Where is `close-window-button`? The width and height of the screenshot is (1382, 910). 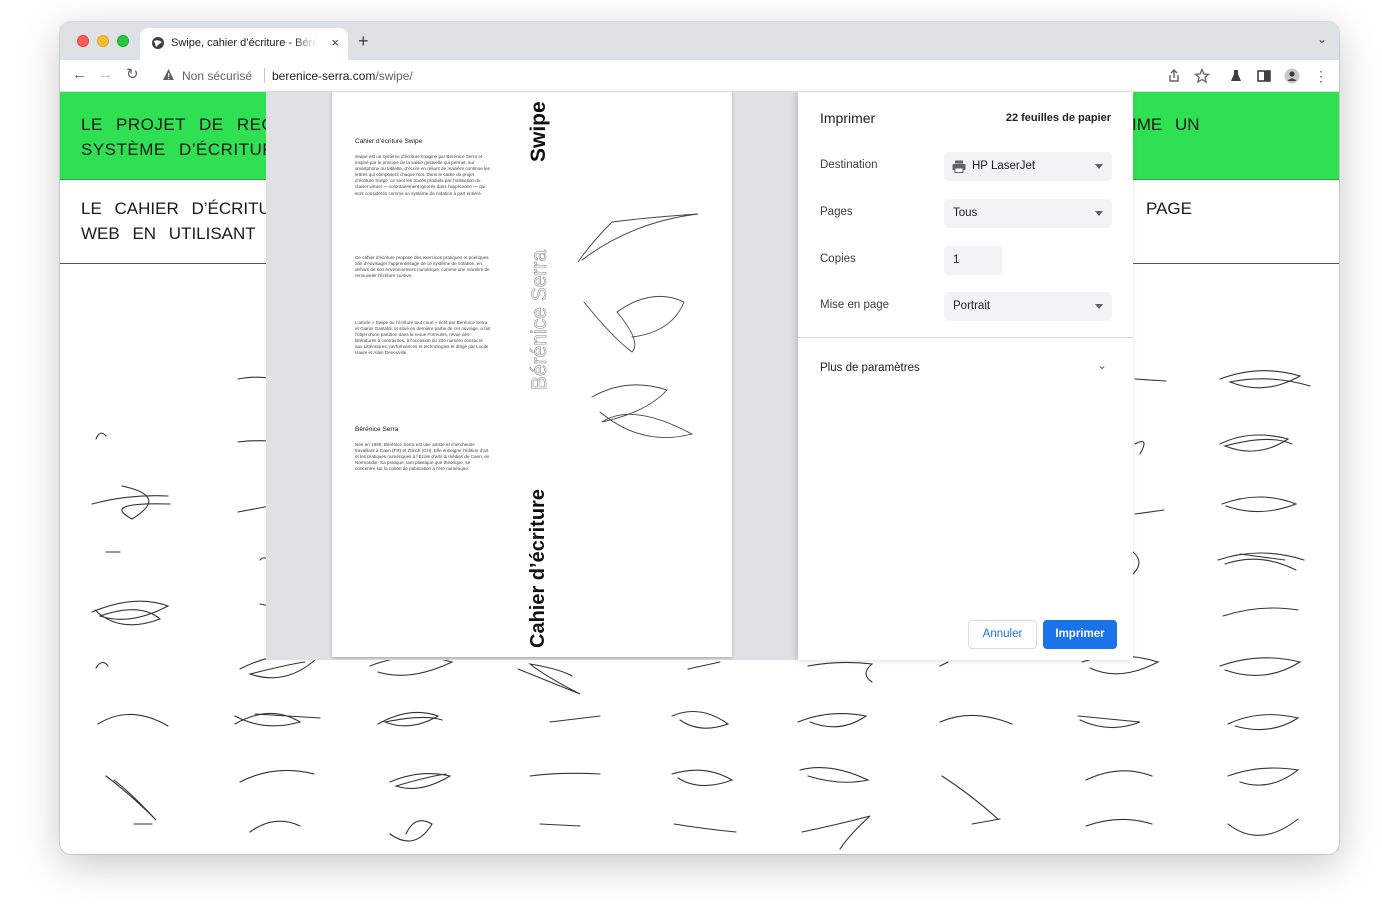 close-window-button is located at coordinates (83, 41).